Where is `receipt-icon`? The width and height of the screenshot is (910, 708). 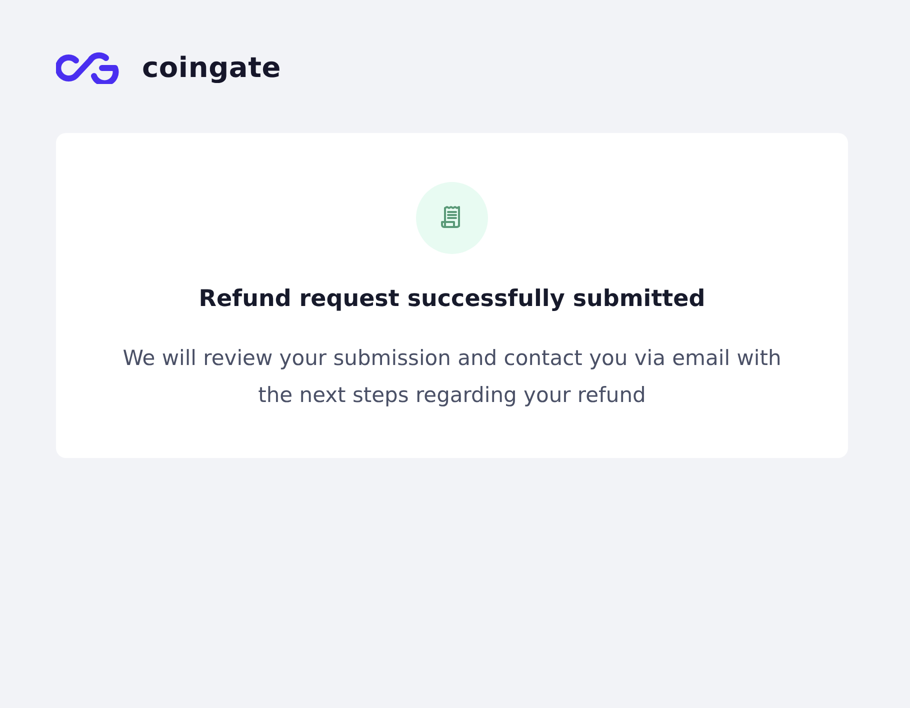 receipt-icon is located at coordinates (452, 218).